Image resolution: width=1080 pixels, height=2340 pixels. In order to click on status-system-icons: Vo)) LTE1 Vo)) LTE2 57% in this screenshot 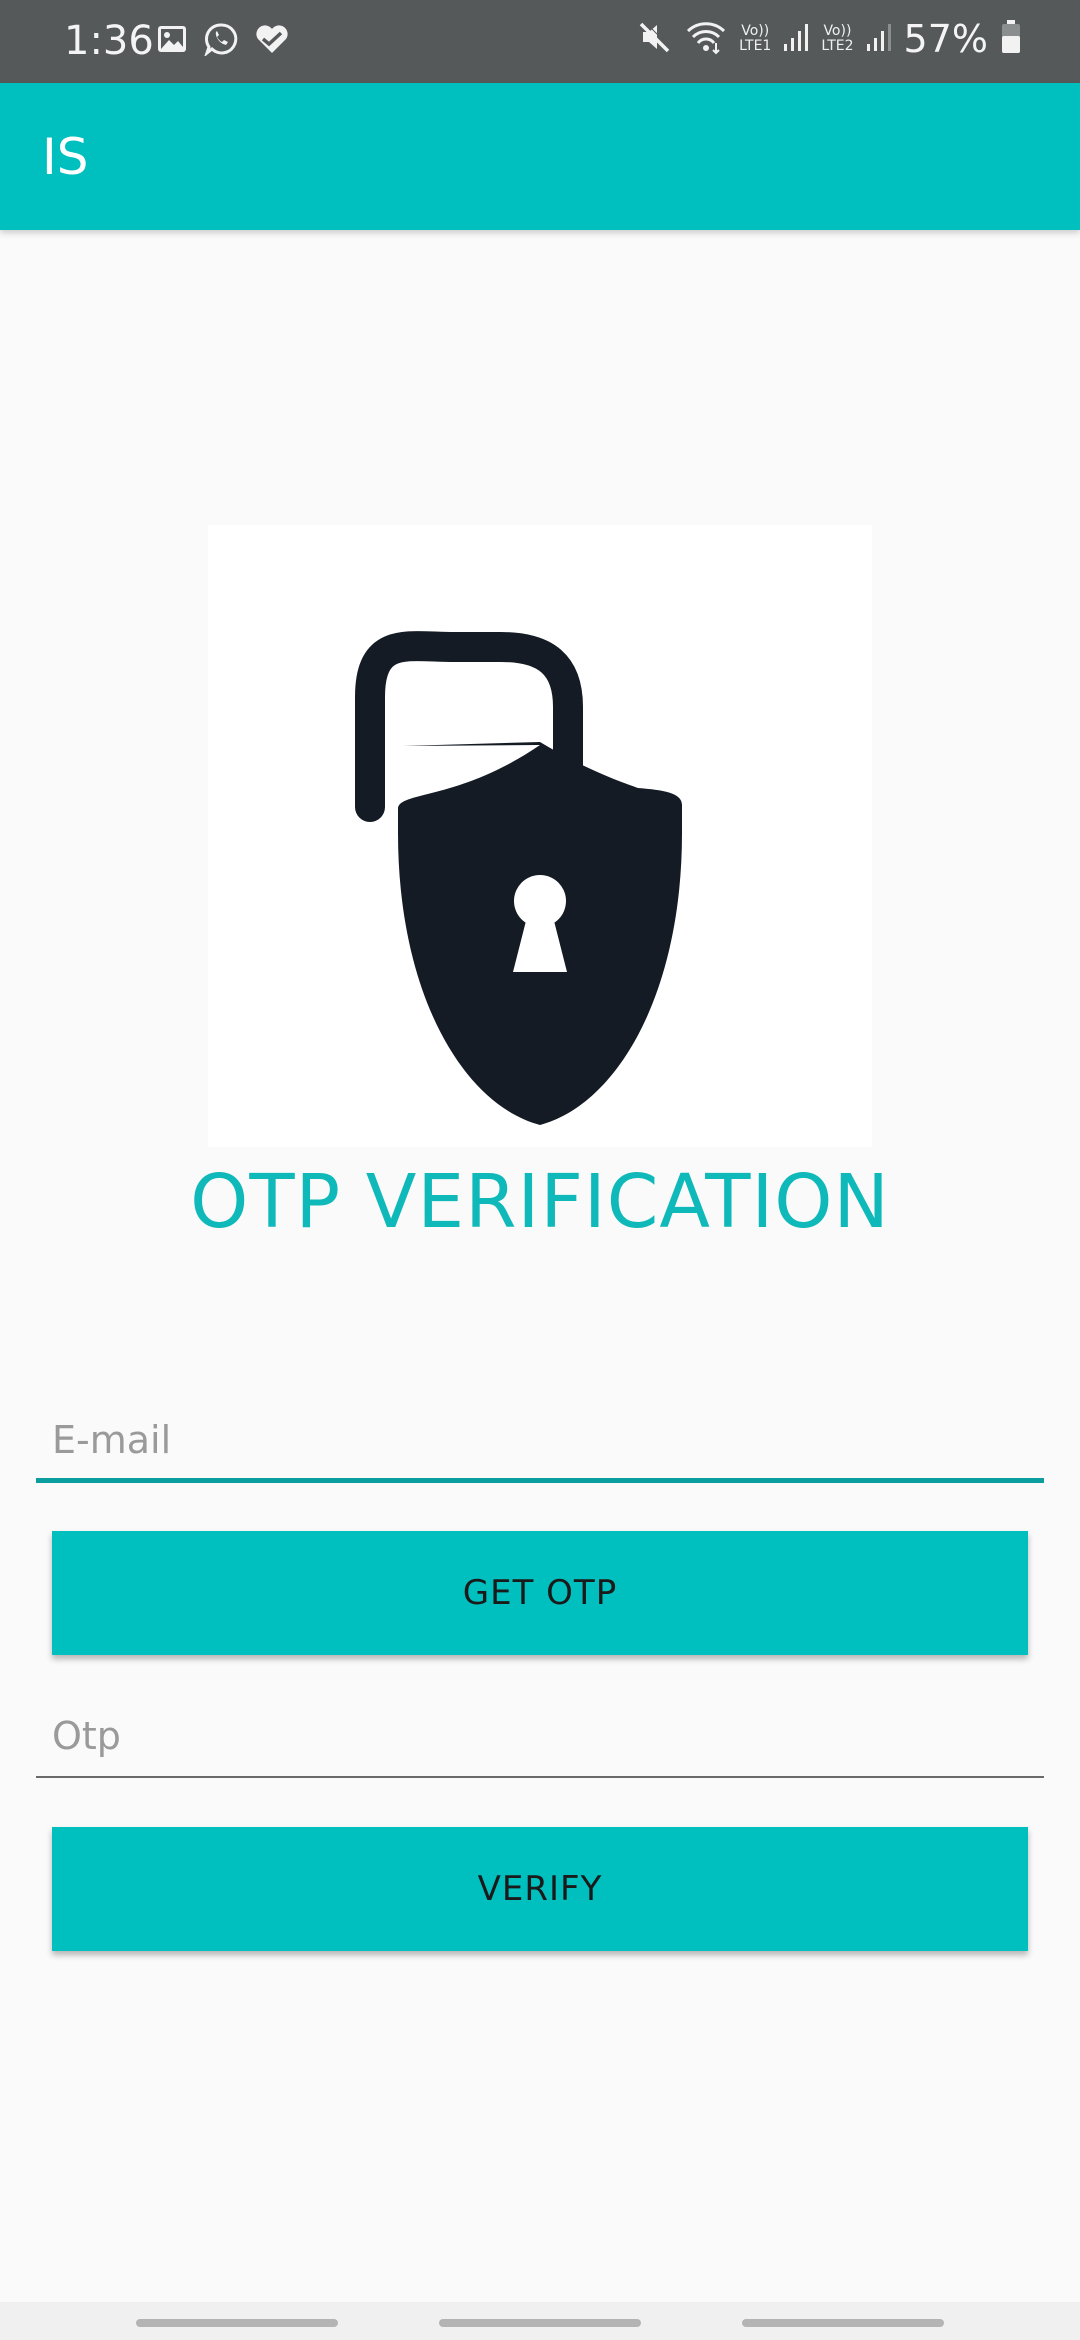, I will do `click(829, 39)`.